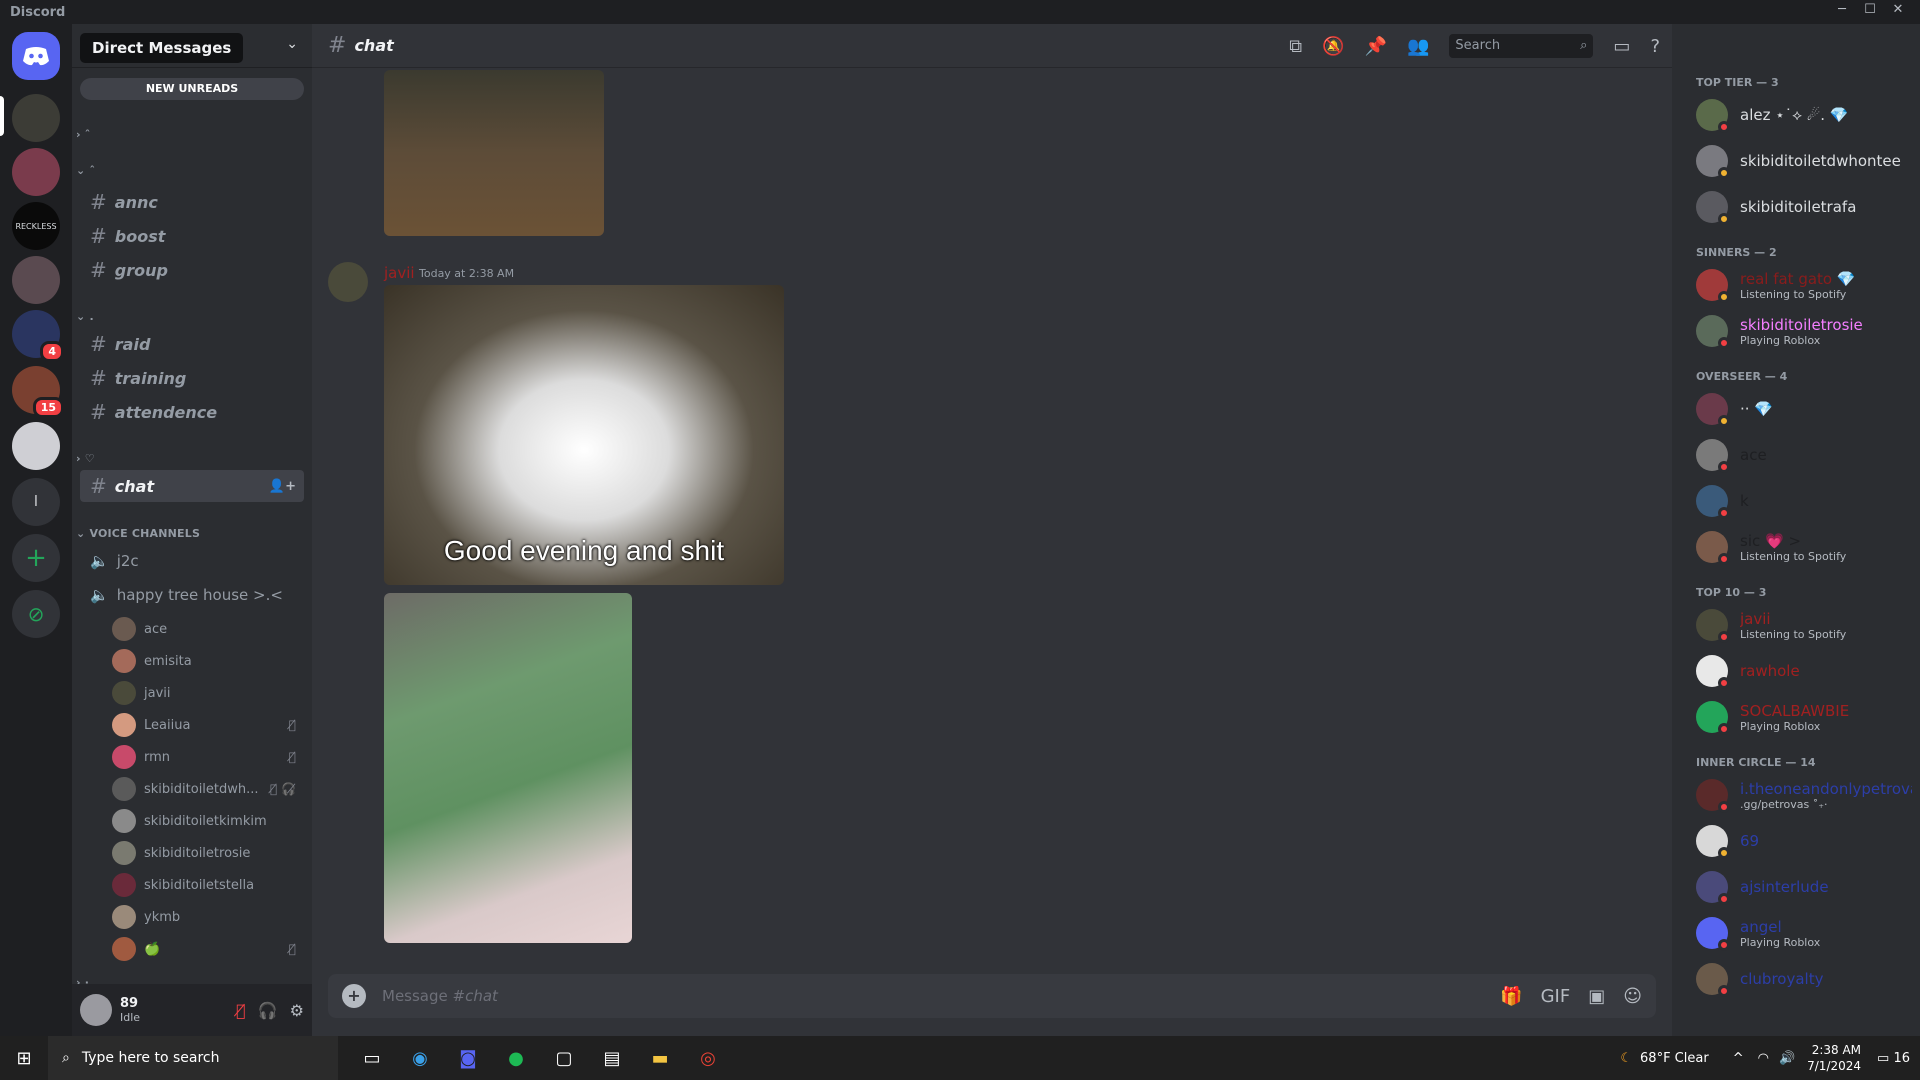 This screenshot has height=1080, width=1920. What do you see at coordinates (708, 1058) in the screenshot?
I see `chrome-icon: ◎` at bounding box center [708, 1058].